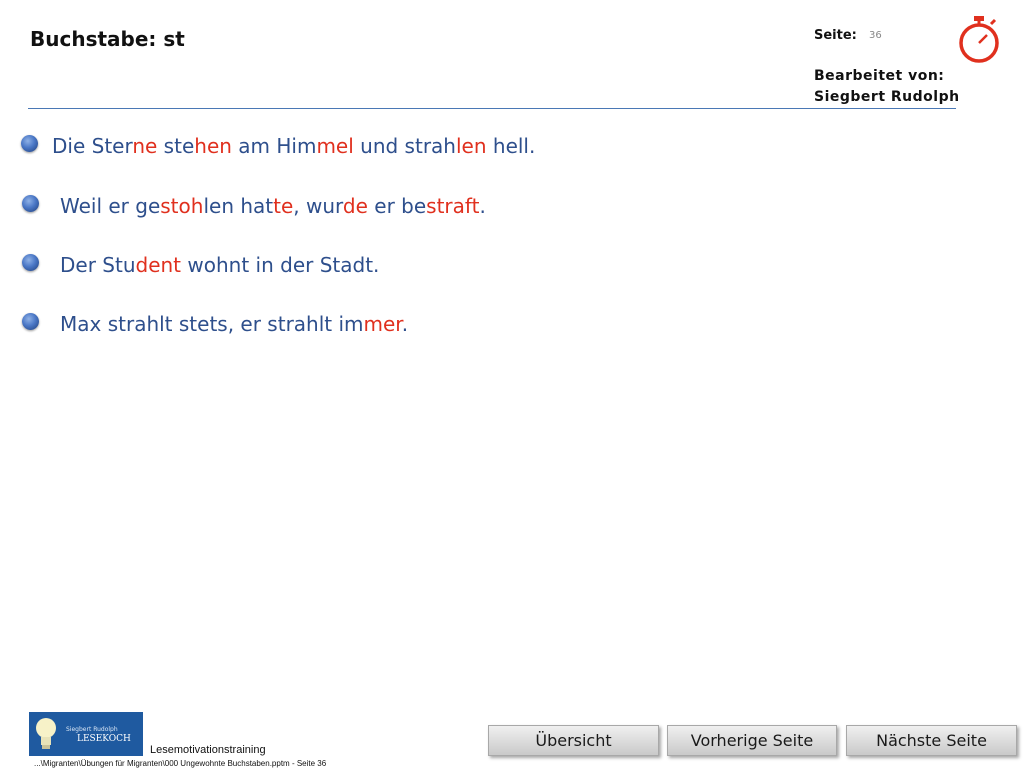  What do you see at coordinates (875, 35) in the screenshot?
I see `page-number: 36` at bounding box center [875, 35].